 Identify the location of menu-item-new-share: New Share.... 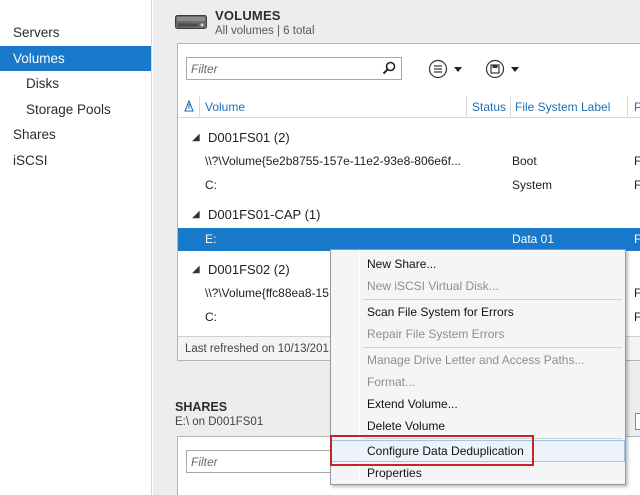
(478, 264).